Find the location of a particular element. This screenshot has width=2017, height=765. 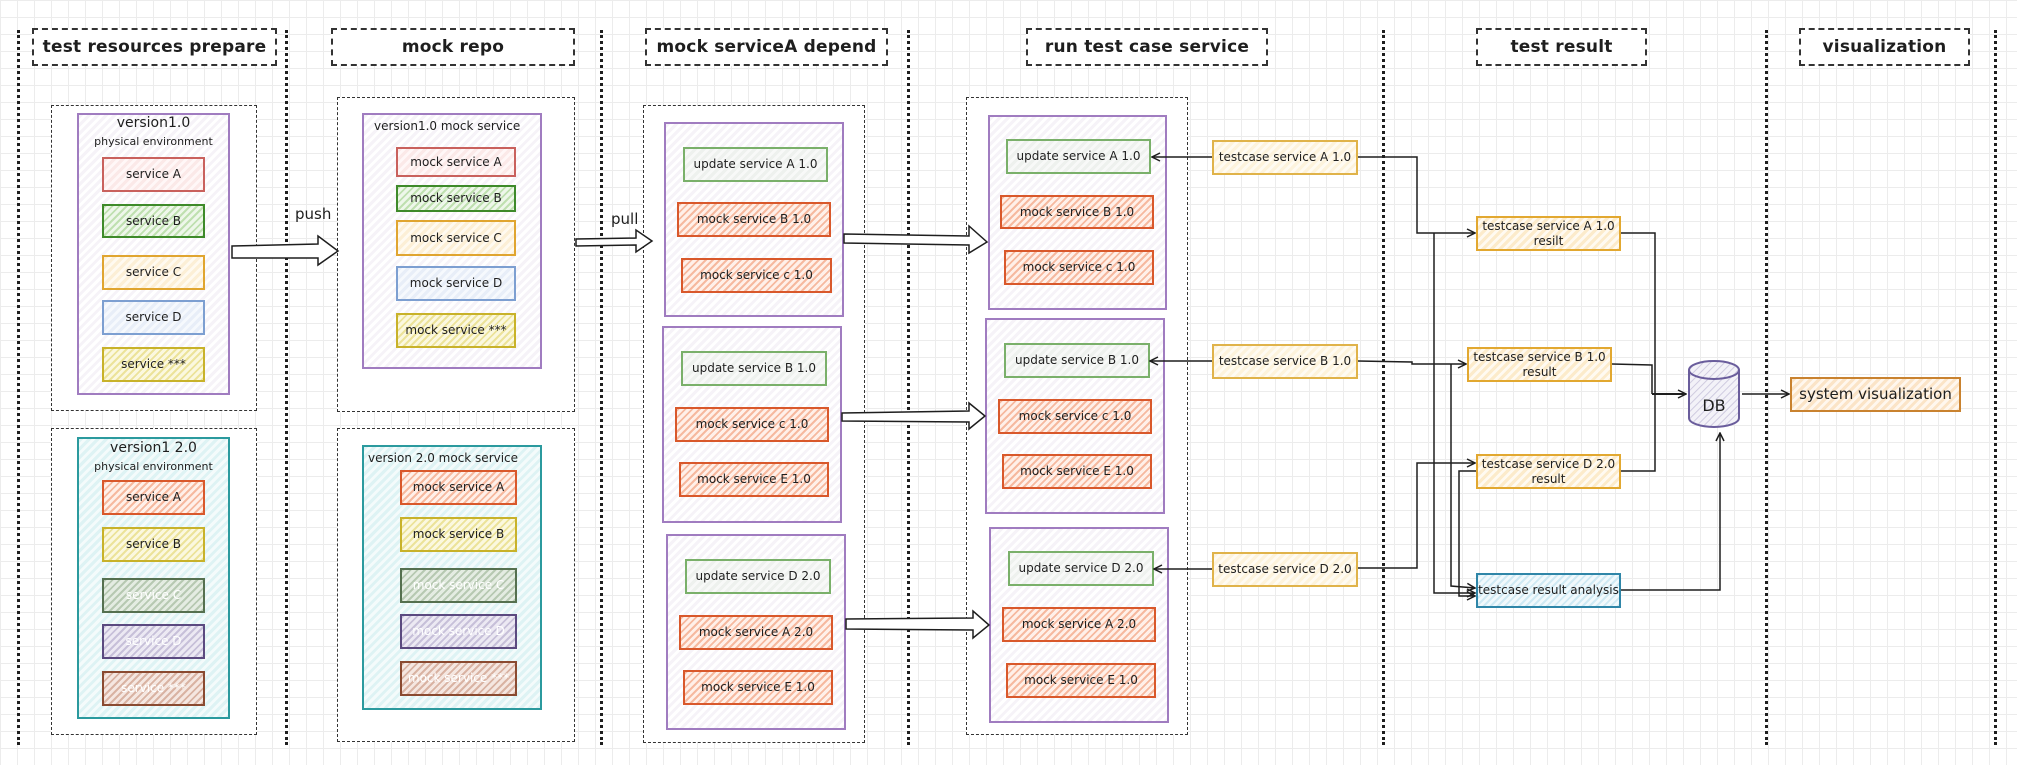

testcase-d-to-analysis-arrow is located at coordinates (1467, 533).